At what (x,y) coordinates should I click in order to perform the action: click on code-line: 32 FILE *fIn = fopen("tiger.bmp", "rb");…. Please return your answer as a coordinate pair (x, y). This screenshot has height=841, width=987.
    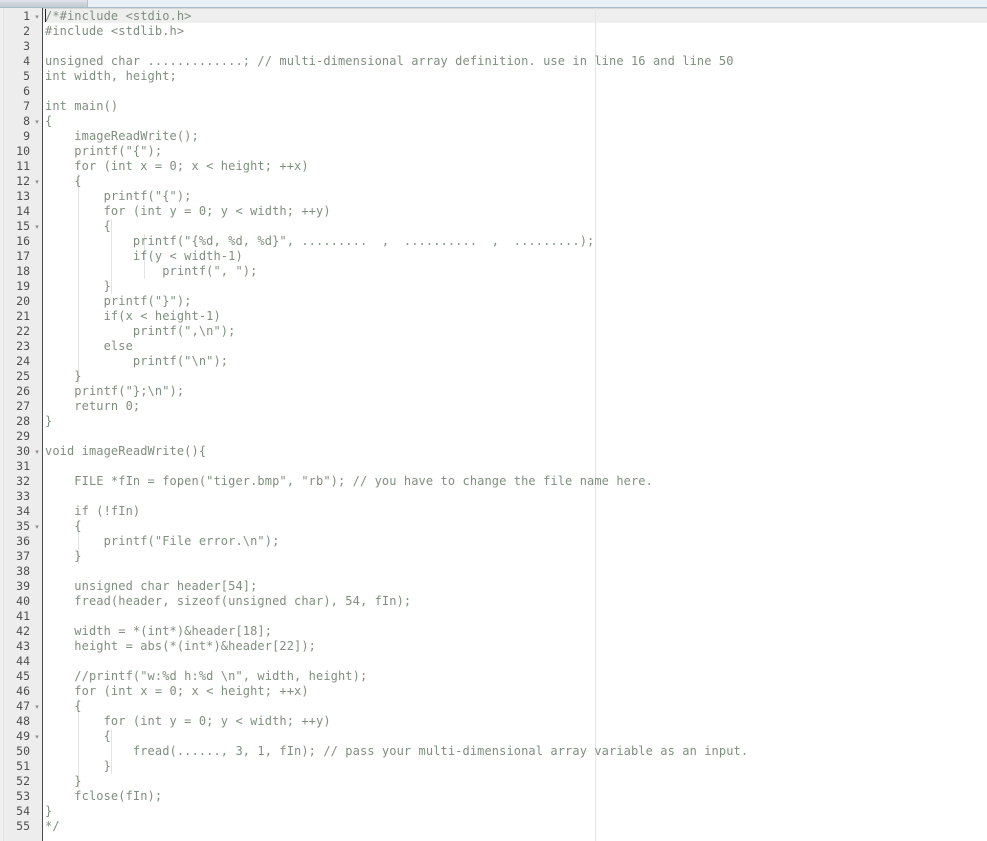
    Looking at the image, I should click on (493, 481).